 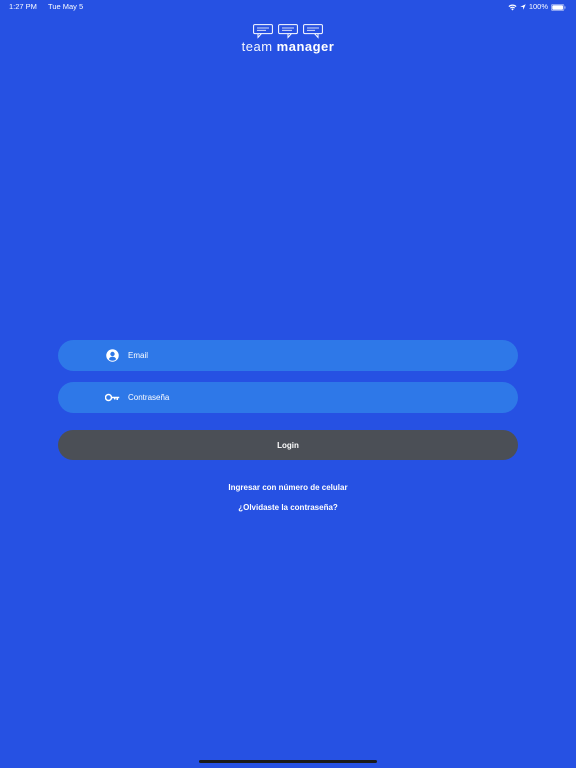 What do you see at coordinates (523, 7) in the screenshot?
I see `location-icon` at bounding box center [523, 7].